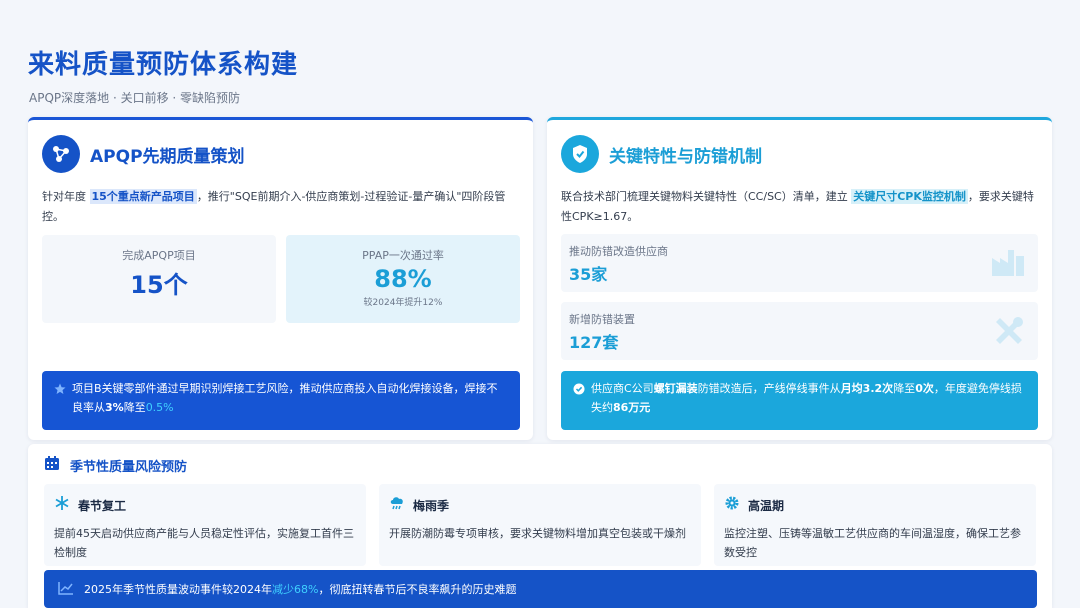 The height and width of the screenshot is (608, 1080). What do you see at coordinates (135, 98) in the screenshot?
I see `page-subtitle: APQP深度落地 · 关口前移 · 零缺陷预防` at bounding box center [135, 98].